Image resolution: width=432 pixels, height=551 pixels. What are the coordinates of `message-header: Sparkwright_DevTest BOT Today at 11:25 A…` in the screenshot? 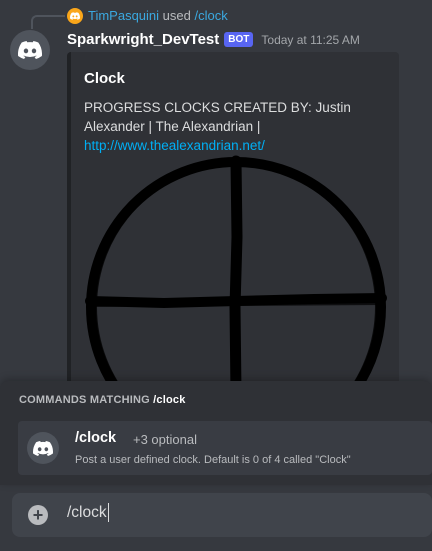 It's located at (213, 39).